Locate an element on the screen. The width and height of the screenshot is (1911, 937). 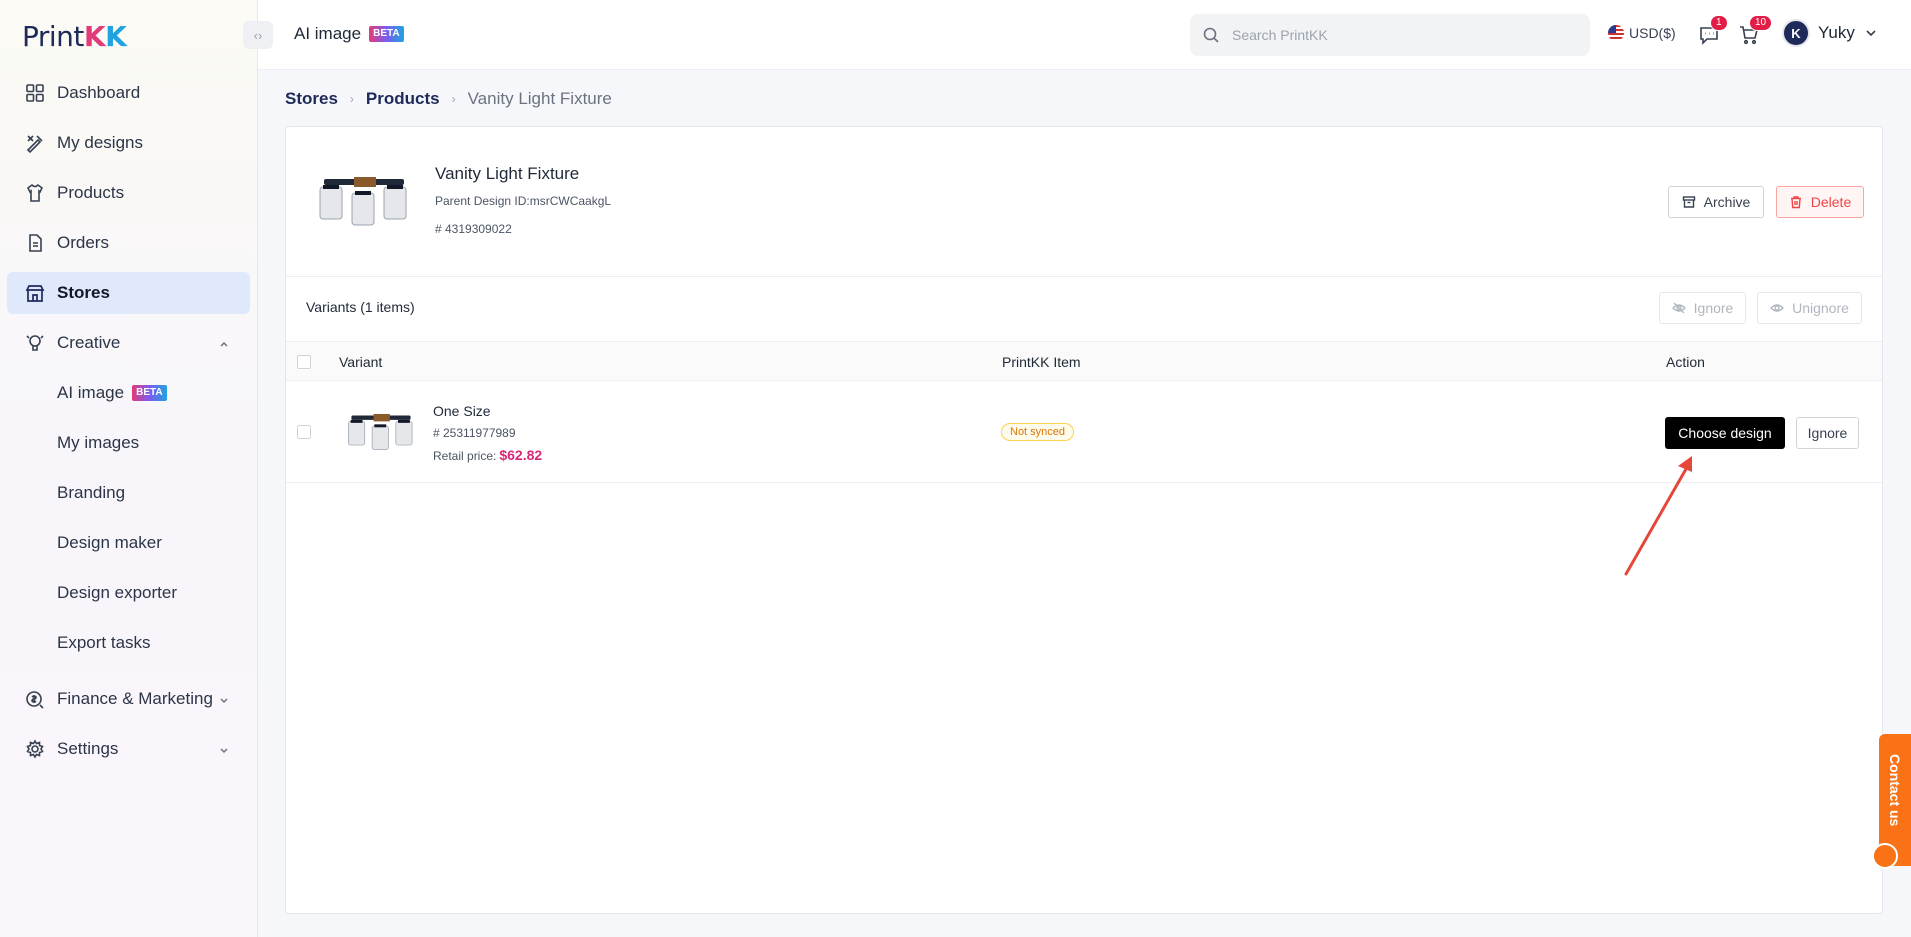
gear-icon is located at coordinates (35, 749).